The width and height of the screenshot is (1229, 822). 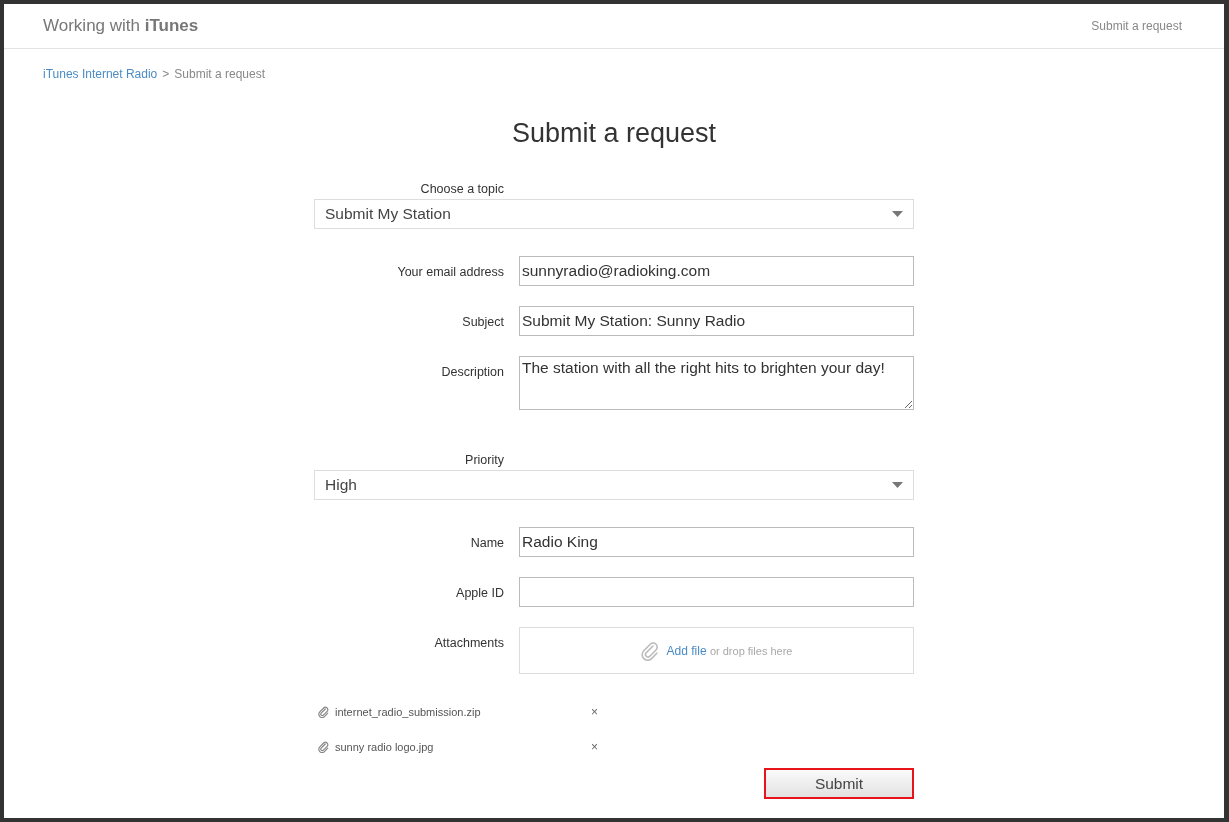 What do you see at coordinates (462, 189) in the screenshot?
I see `field-label: Choose a topic` at bounding box center [462, 189].